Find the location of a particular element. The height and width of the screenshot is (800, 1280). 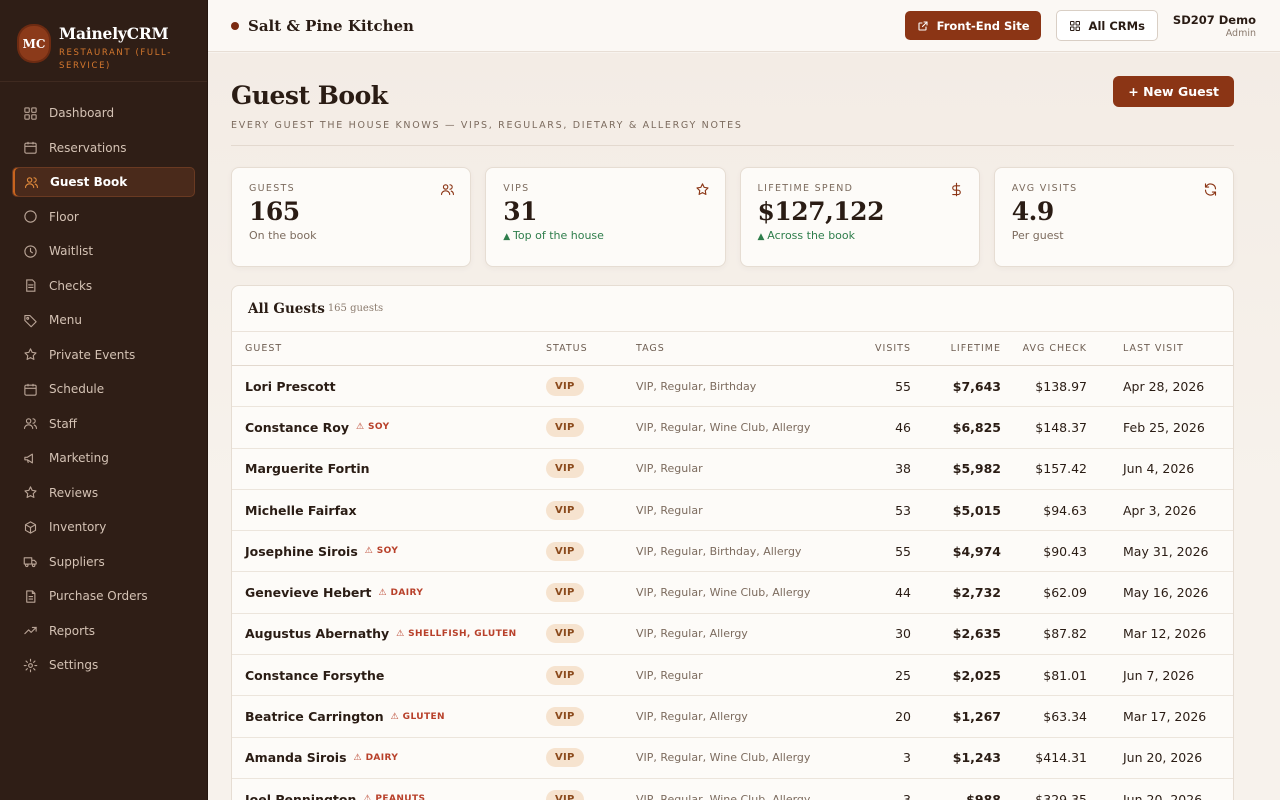

guest-name: Amanda Sirois is located at coordinates (296, 757).